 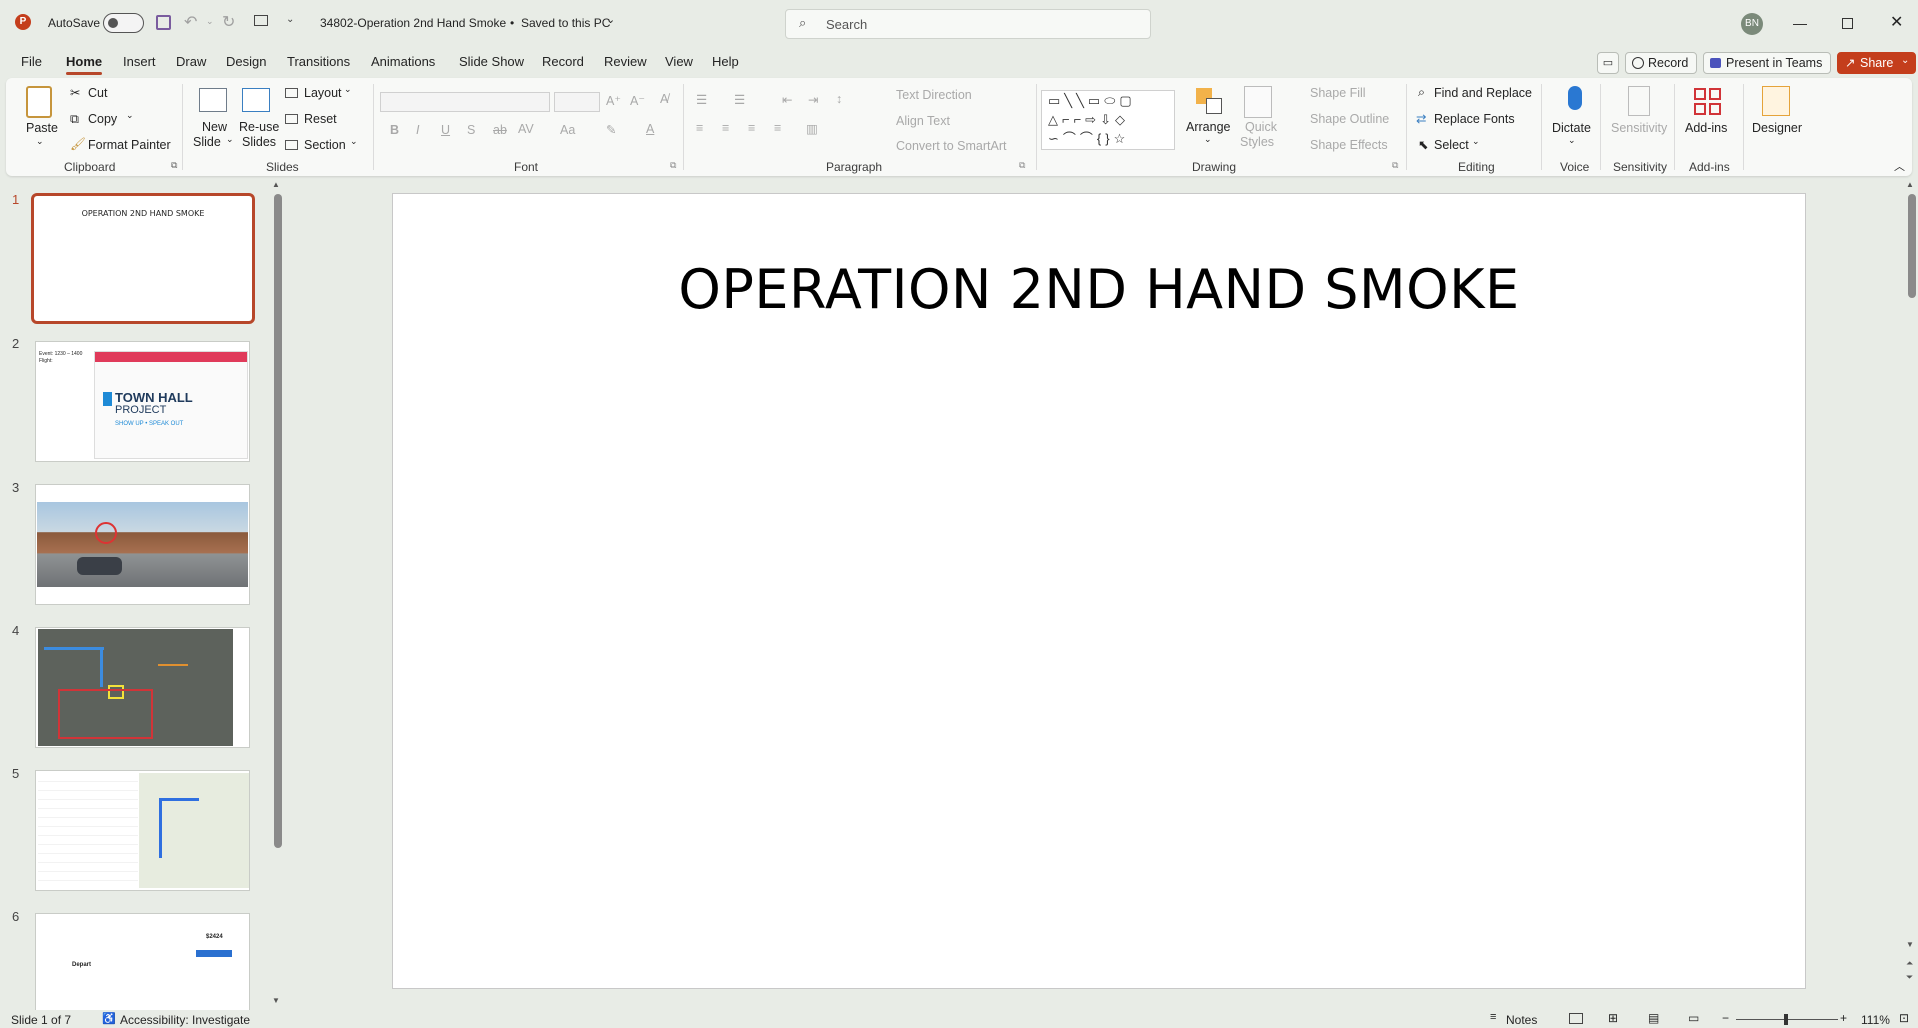 What do you see at coordinates (699, 128) in the screenshot?
I see `align-left-icon: ≡` at bounding box center [699, 128].